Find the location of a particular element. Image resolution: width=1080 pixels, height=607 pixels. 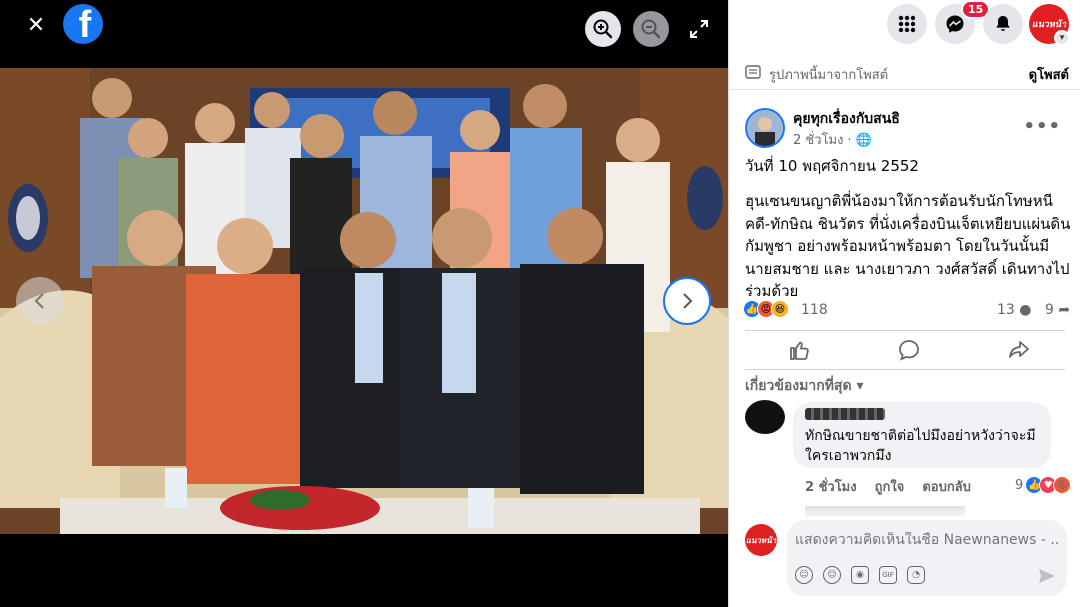

comment-count-value: 13 is located at coordinates (1006, 310).